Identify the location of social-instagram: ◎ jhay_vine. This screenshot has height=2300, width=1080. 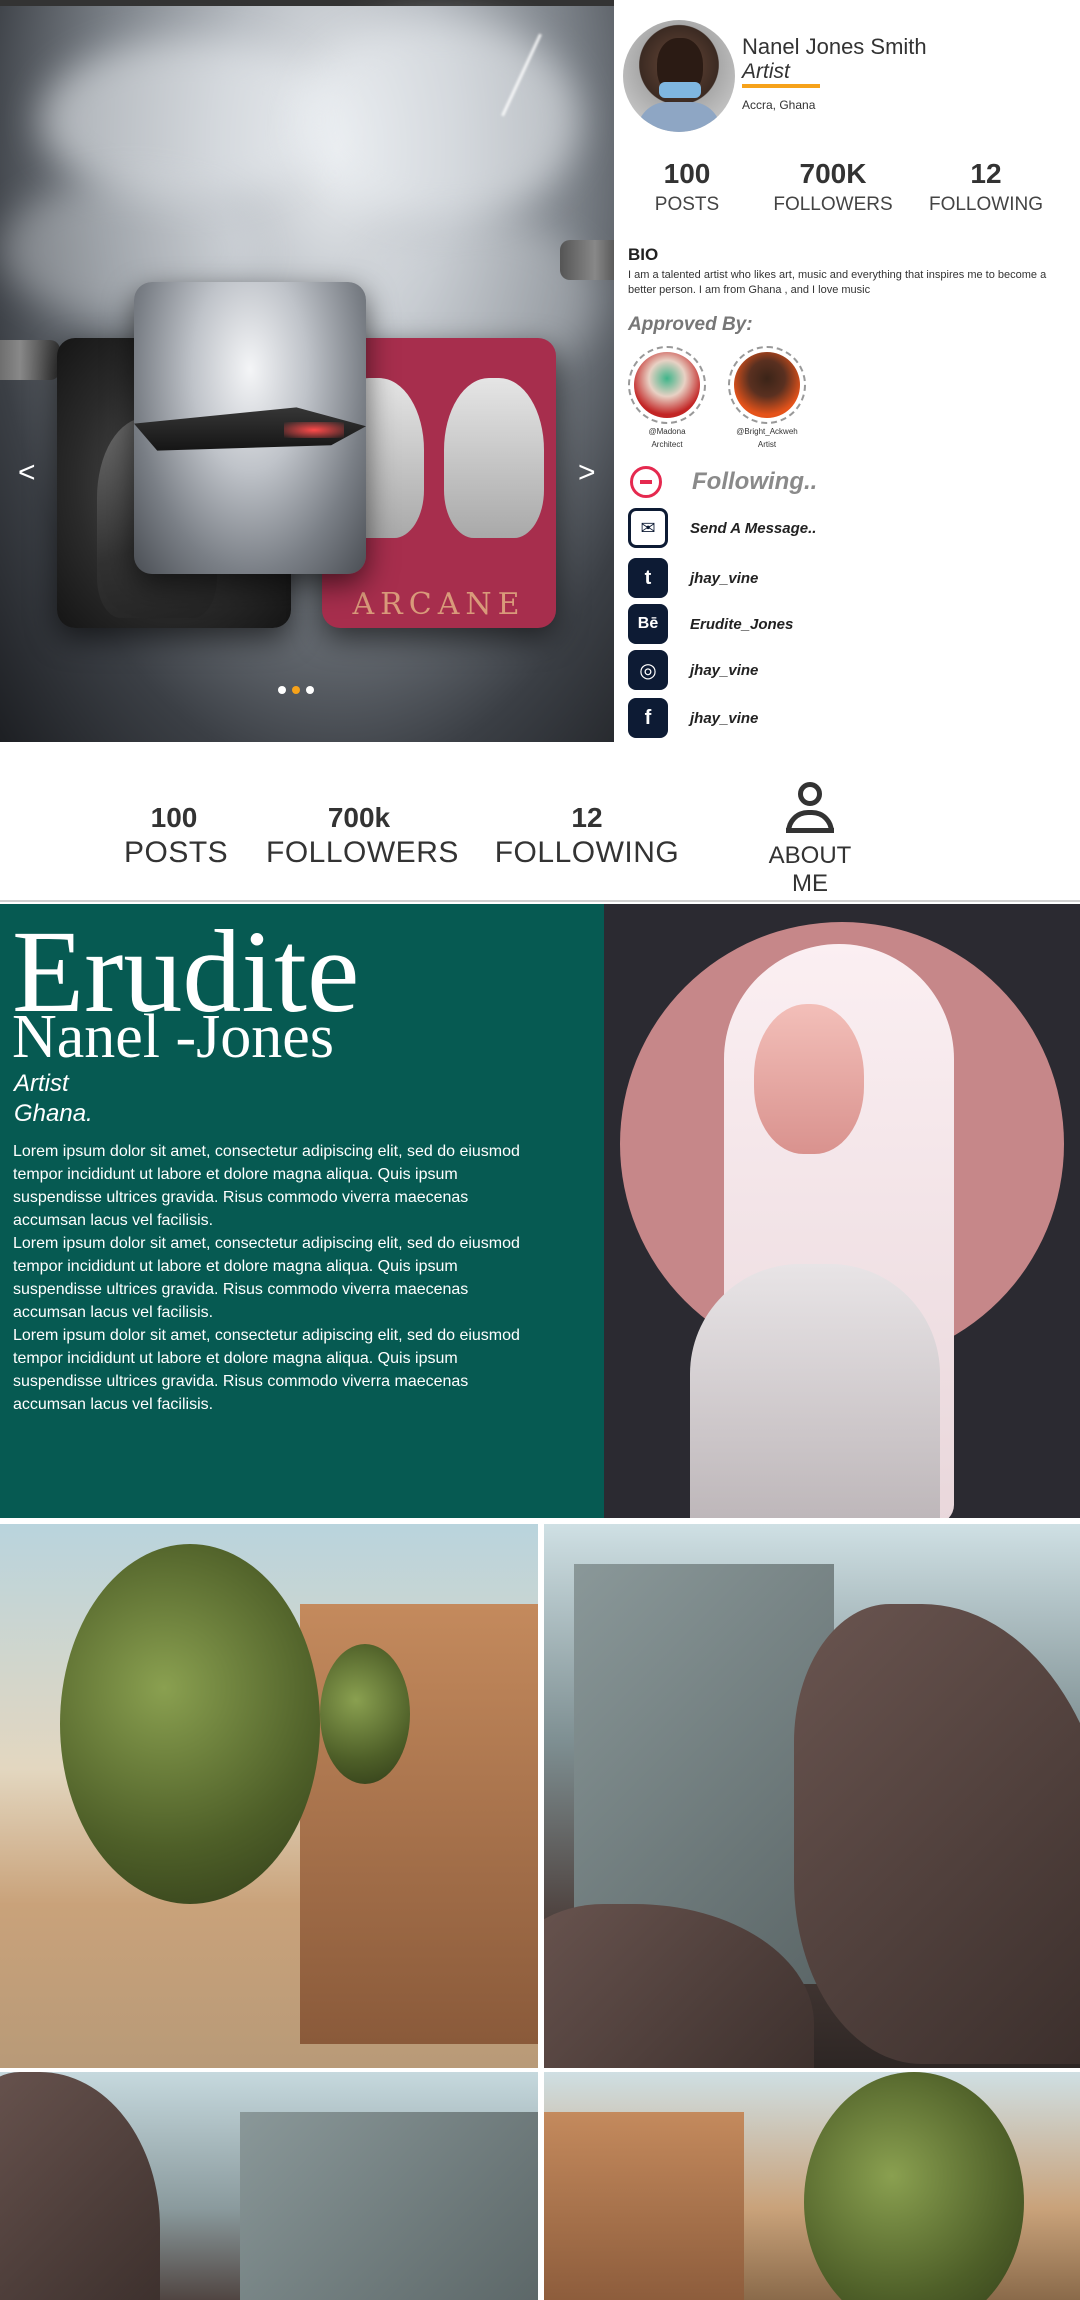
(693, 670).